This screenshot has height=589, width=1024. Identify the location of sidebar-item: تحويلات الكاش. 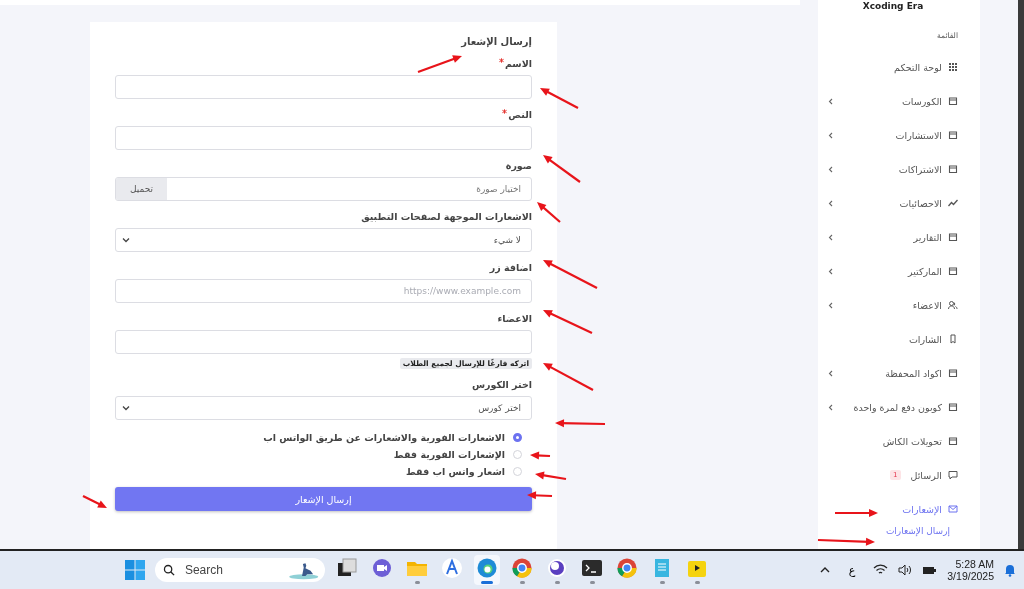
(893, 441).